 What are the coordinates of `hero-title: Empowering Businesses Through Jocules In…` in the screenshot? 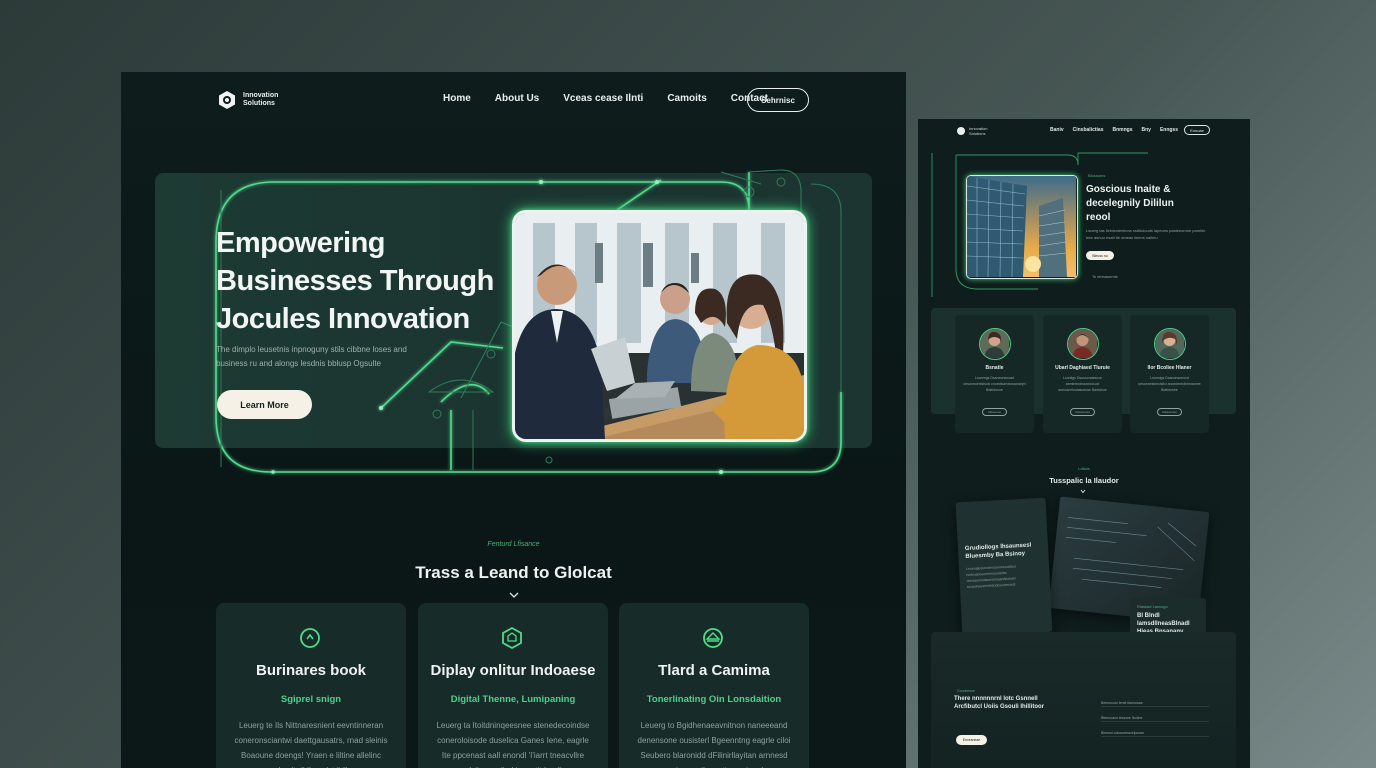 It's located at (355, 281).